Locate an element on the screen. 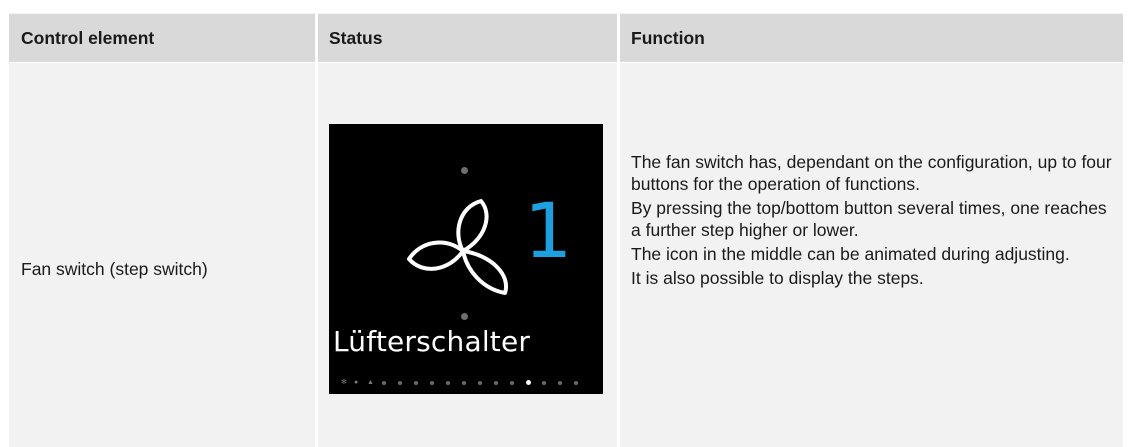 This screenshot has width=1132, height=447. page-indicator-dots: ✻ ● ▲ is located at coordinates (466, 383).